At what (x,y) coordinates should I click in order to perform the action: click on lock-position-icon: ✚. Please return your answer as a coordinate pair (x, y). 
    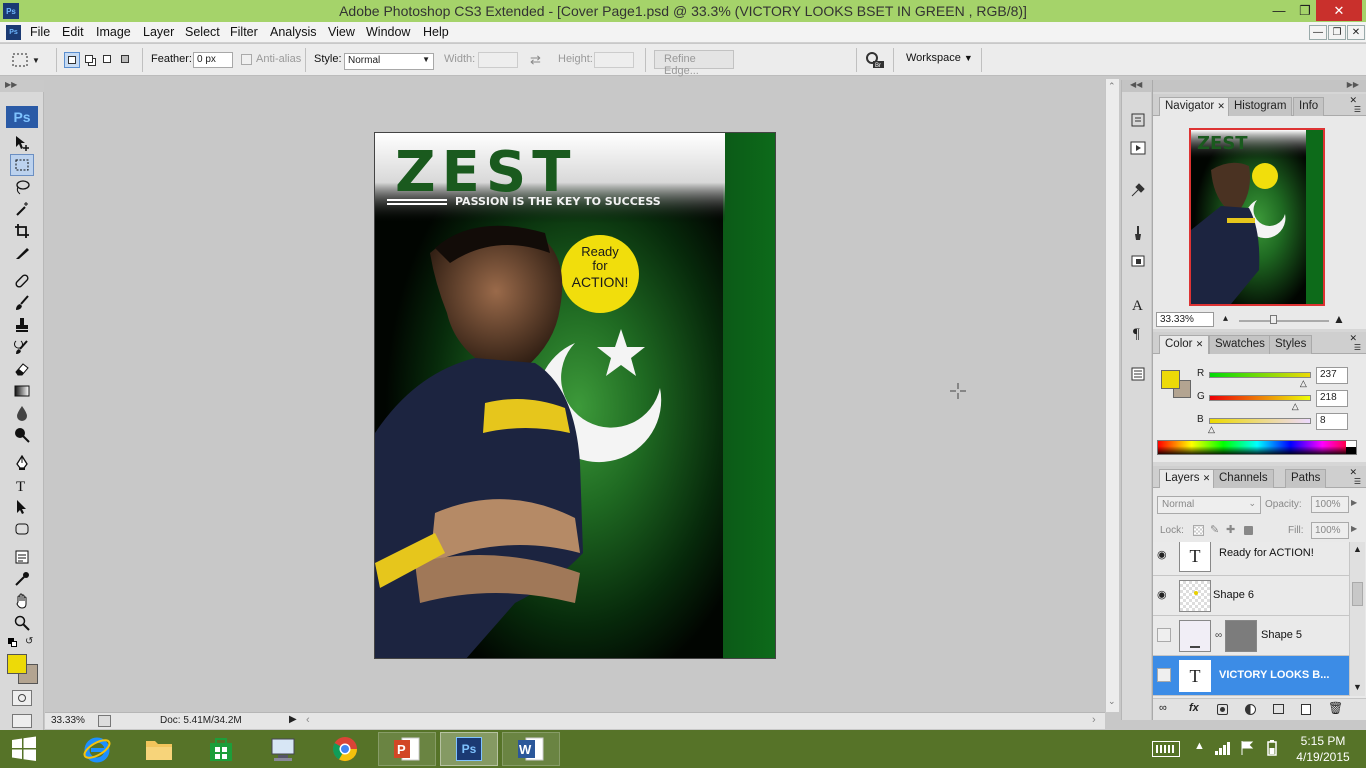
    Looking at the image, I should click on (1230, 529).